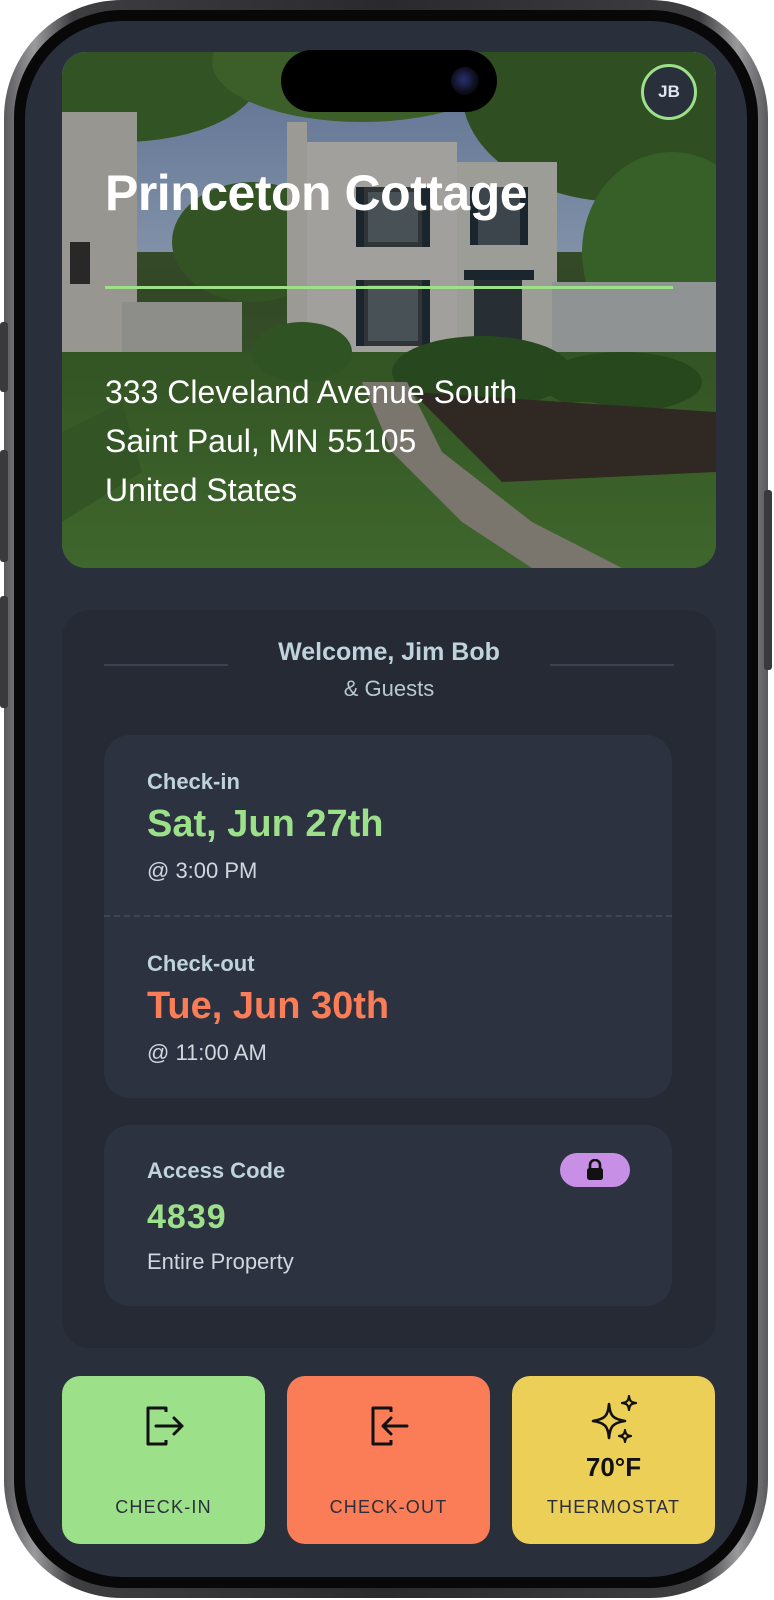 The image size is (774, 1600). Describe the element at coordinates (389, 688) in the screenshot. I see `welcome-subtitle: & Guests` at that location.